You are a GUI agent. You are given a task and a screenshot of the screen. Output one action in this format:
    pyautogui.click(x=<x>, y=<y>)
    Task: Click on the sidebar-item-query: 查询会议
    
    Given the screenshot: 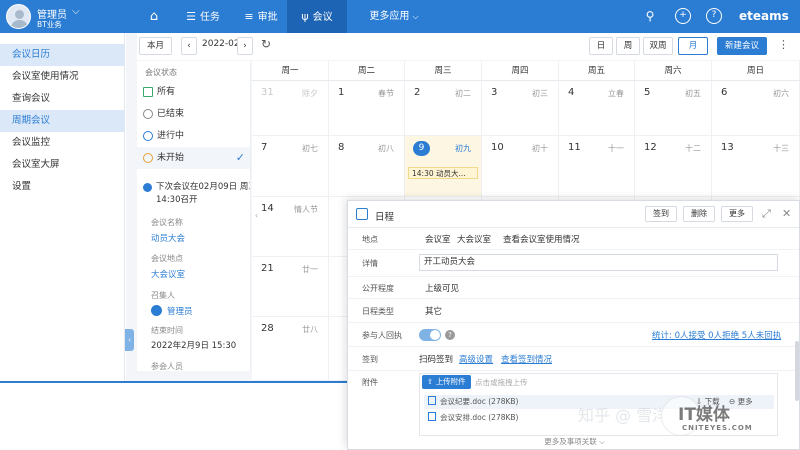 What is the action you would take?
    pyautogui.click(x=62, y=99)
    